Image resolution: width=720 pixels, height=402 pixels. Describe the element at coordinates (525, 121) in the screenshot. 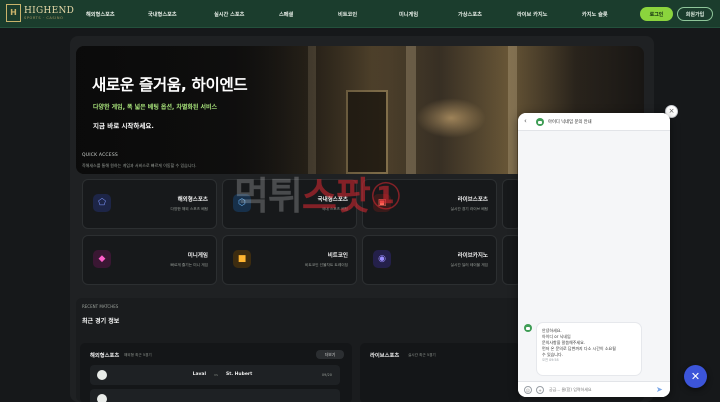

I see `back-arrow-icon: ‹` at that location.